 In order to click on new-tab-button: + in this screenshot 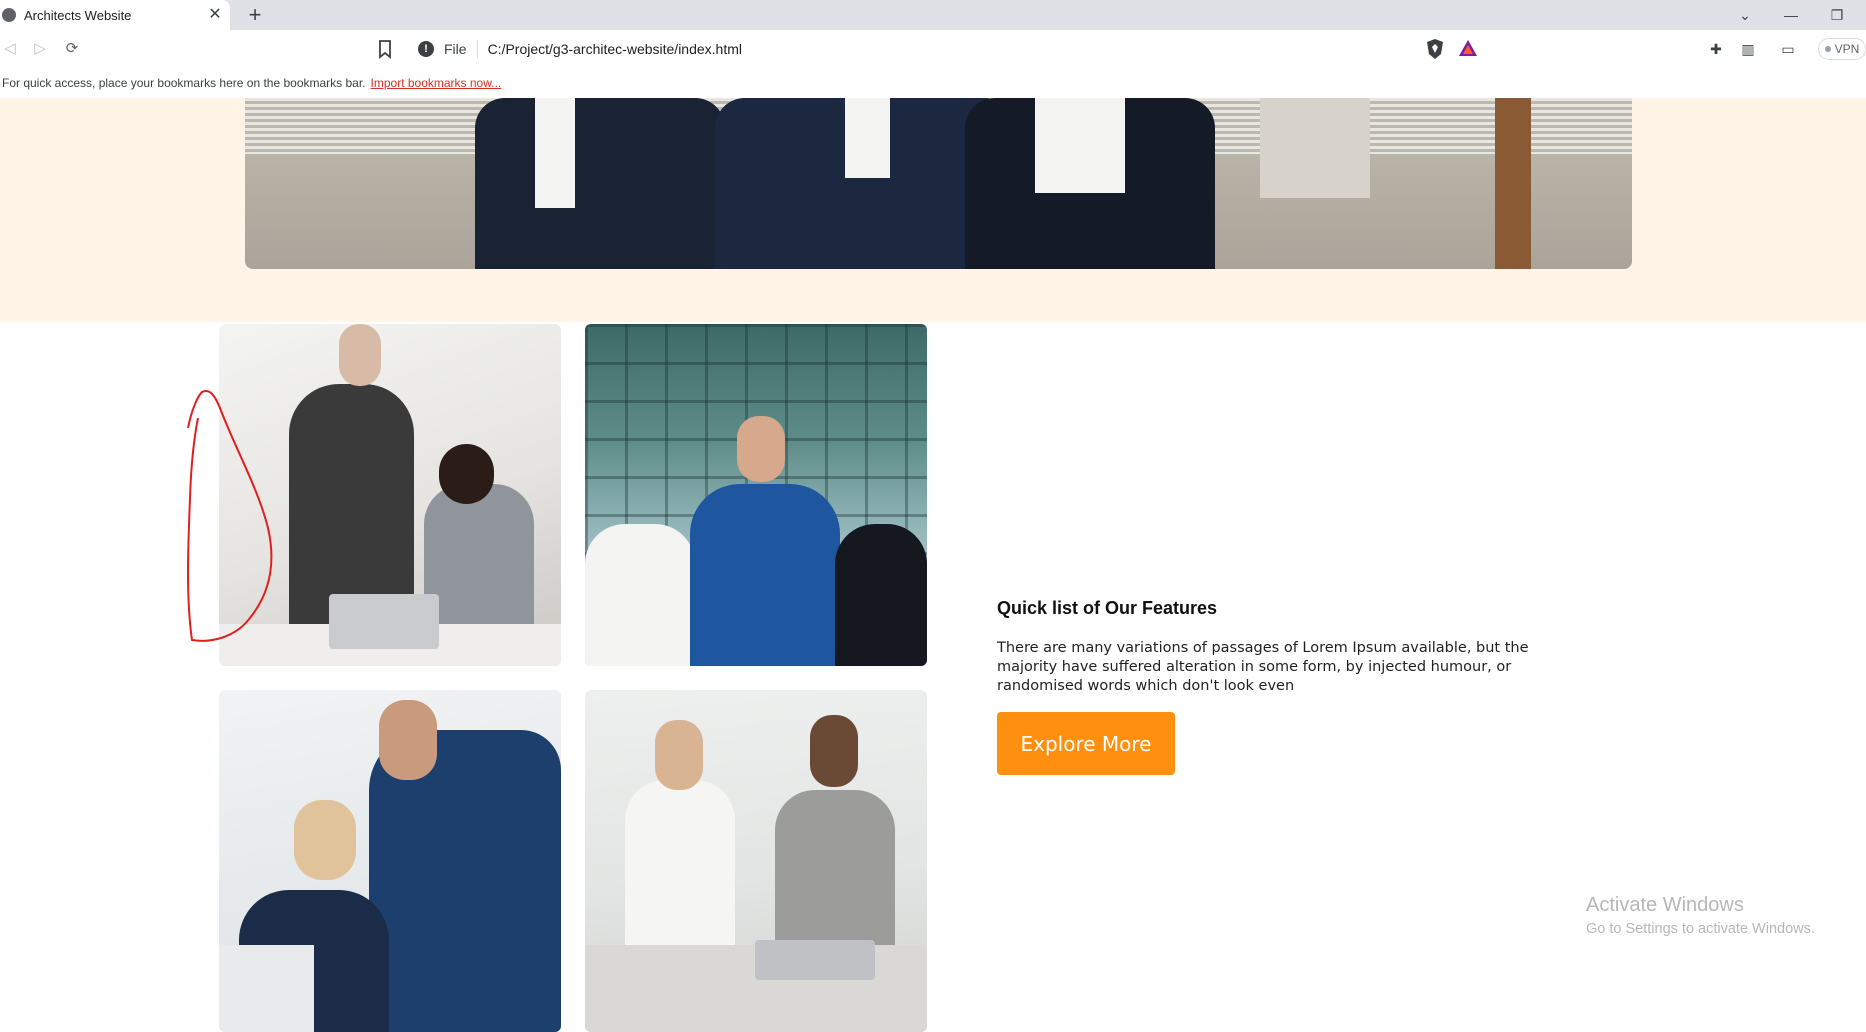, I will do `click(255, 15)`.